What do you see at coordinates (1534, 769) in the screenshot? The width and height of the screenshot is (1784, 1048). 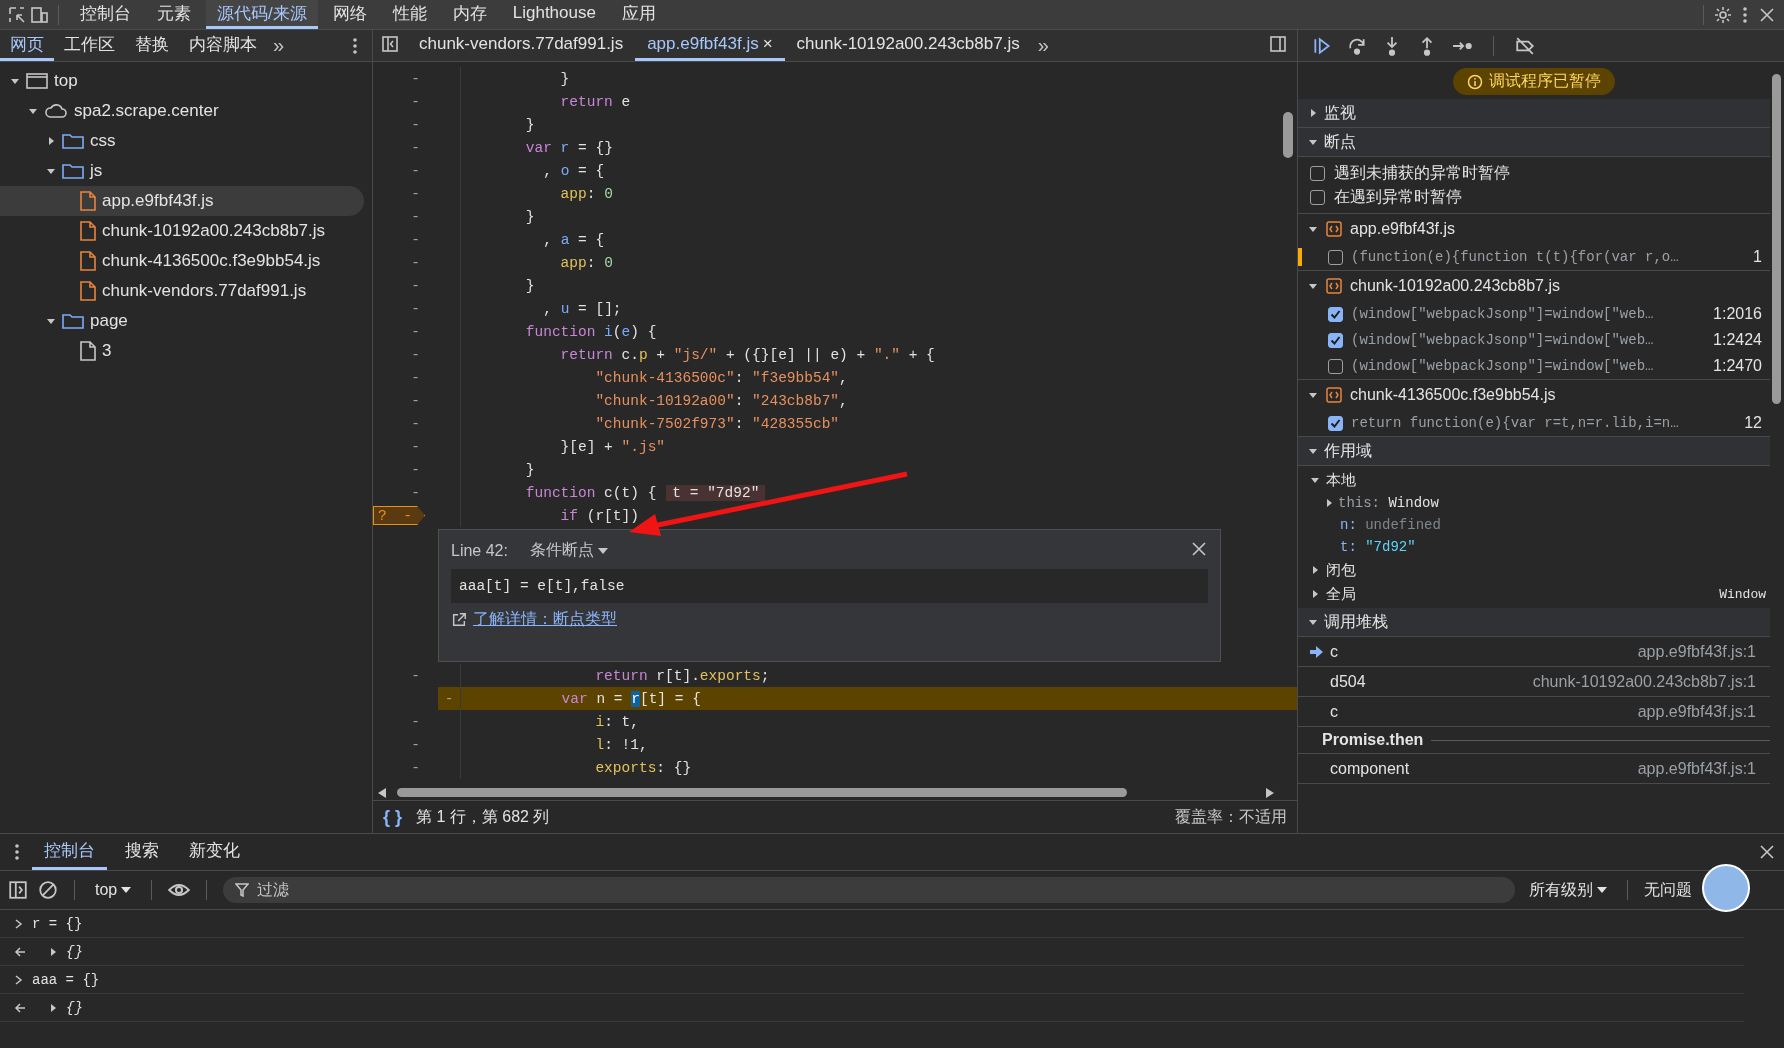 I see `call-frame: component app.e9fbf43f.js:1` at bounding box center [1534, 769].